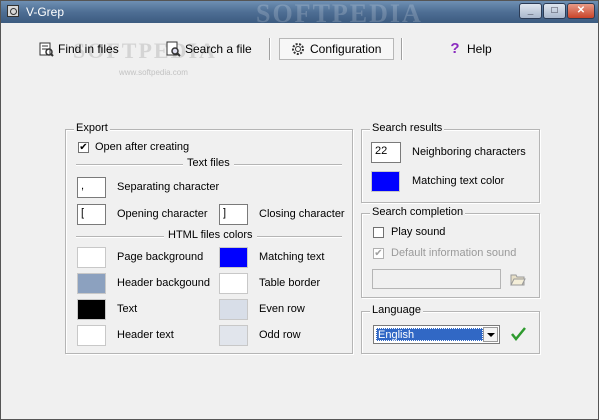 This screenshot has width=599, height=420. Describe the element at coordinates (385, 181) in the screenshot. I see `results-matching-text-swatch` at that location.